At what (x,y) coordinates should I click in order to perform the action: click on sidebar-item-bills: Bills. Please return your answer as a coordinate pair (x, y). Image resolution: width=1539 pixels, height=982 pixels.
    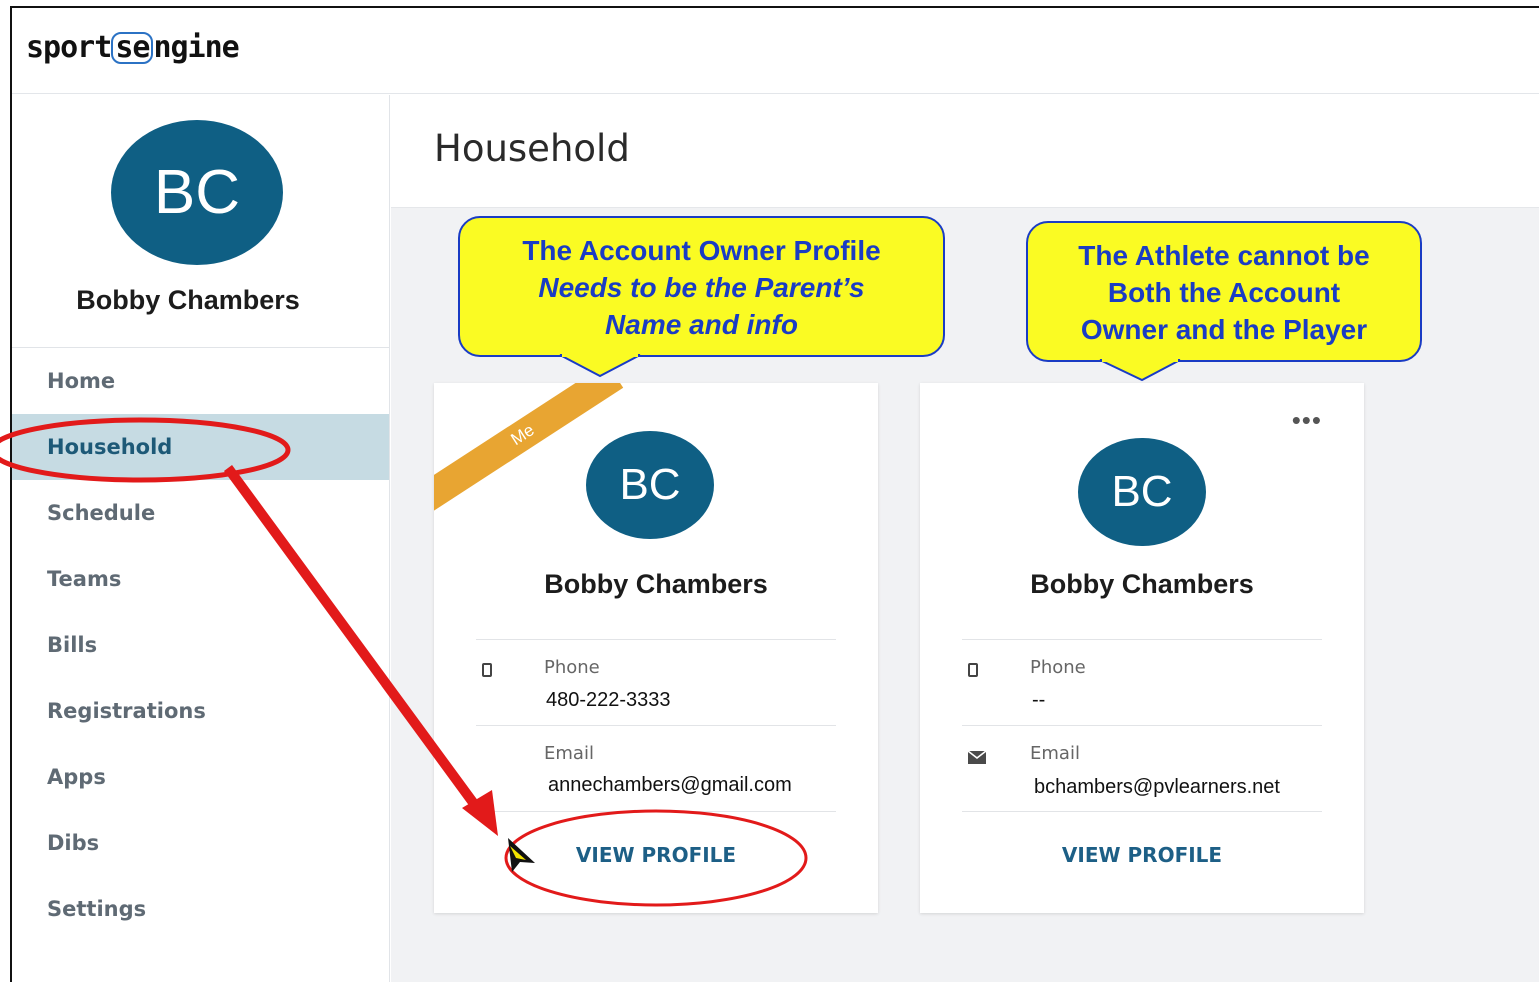
    Looking at the image, I should click on (200, 645).